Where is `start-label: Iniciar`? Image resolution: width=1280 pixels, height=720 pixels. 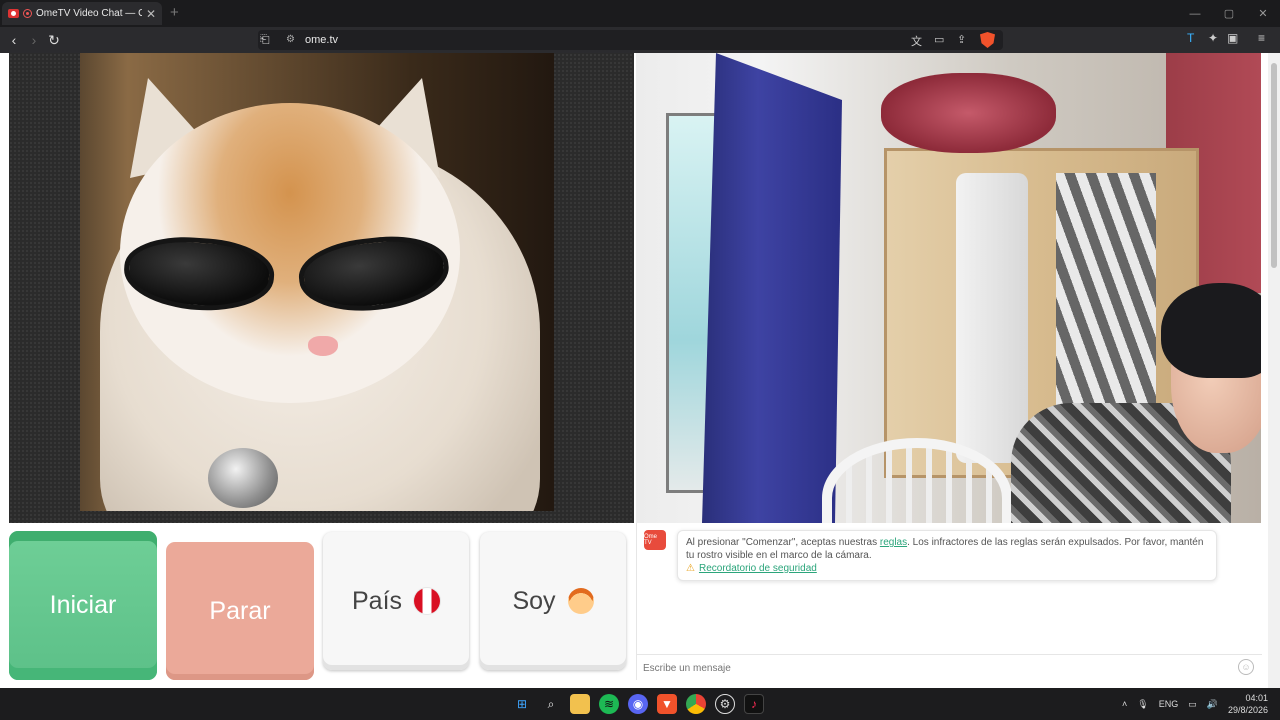 start-label: Iniciar is located at coordinates (83, 605).